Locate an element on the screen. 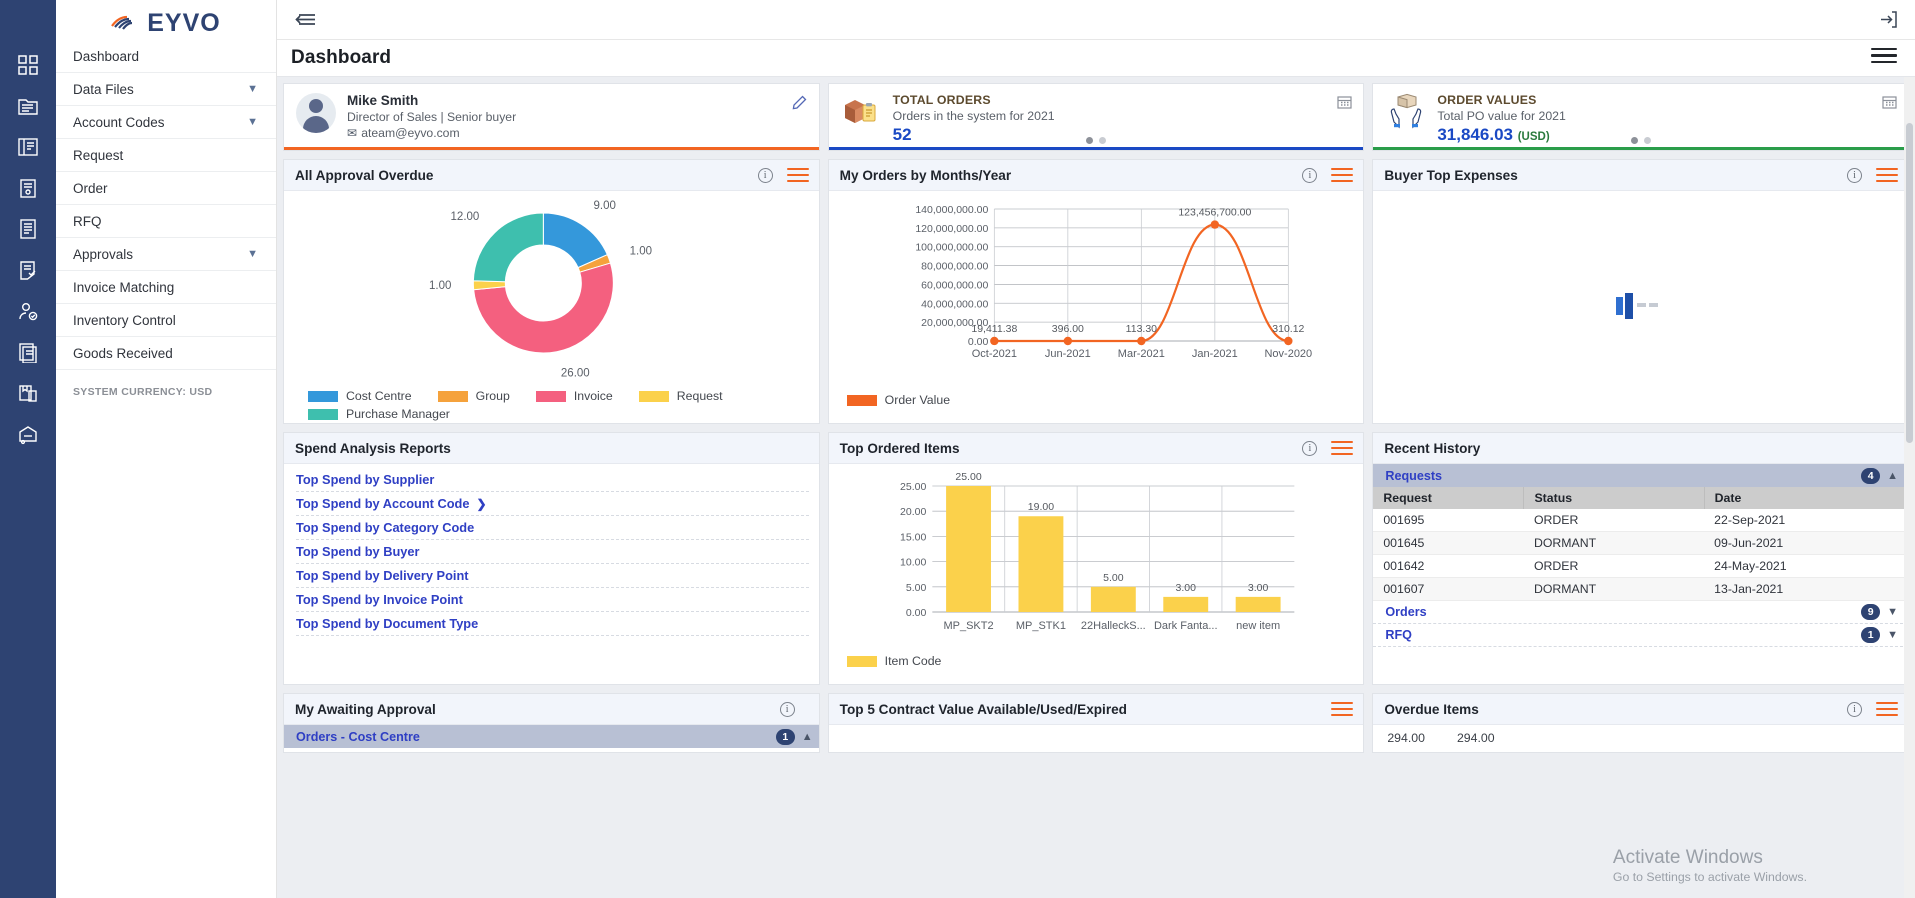 The height and width of the screenshot is (898, 1915). sidebar-item-approvals: Approvals ▼ is located at coordinates (166, 254).